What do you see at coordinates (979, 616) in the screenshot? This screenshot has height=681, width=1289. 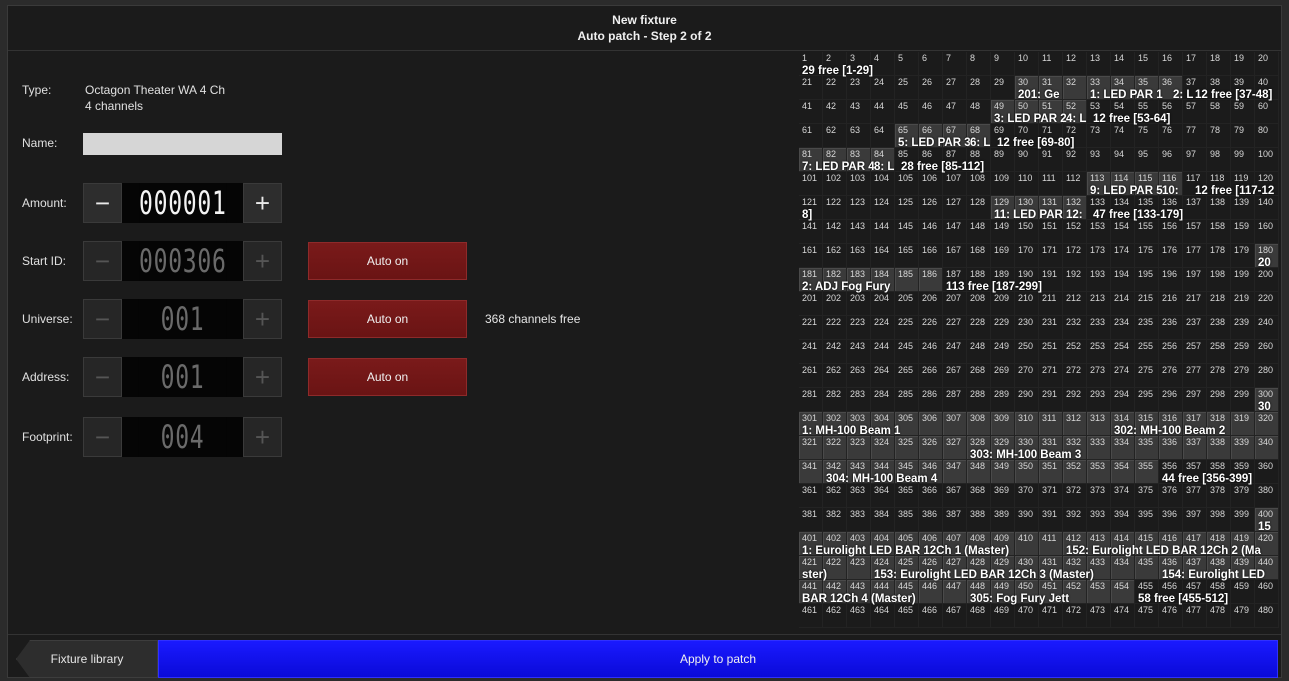 I see `channel-cell: 468` at bounding box center [979, 616].